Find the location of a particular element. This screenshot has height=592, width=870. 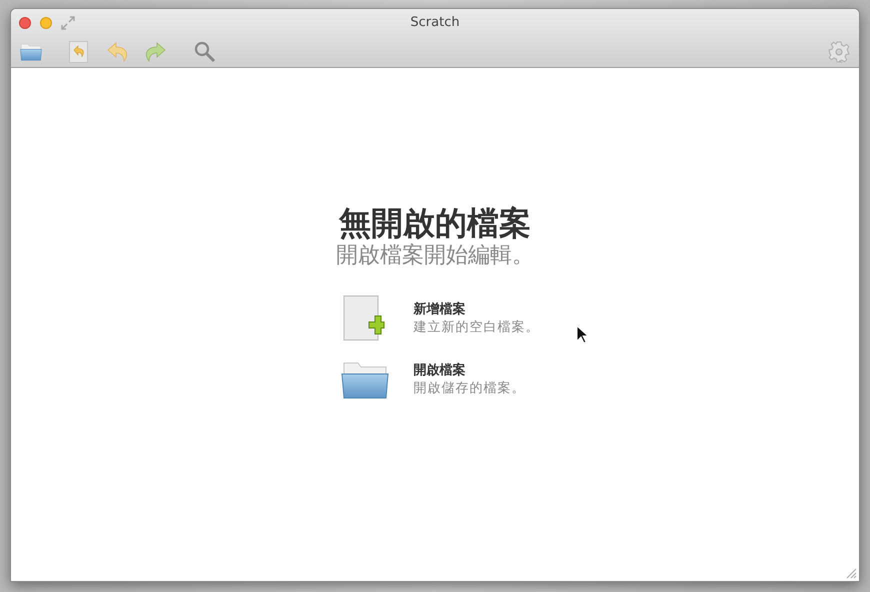

action-title: 開啟檔案 is located at coordinates (470, 371).